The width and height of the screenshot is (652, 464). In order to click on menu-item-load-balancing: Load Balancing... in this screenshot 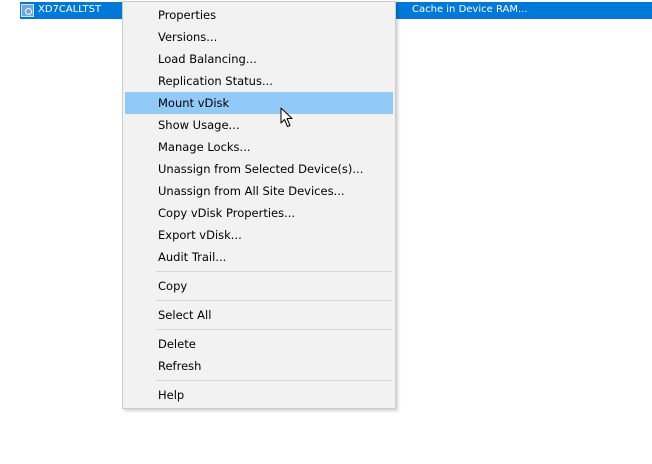, I will do `click(259, 59)`.